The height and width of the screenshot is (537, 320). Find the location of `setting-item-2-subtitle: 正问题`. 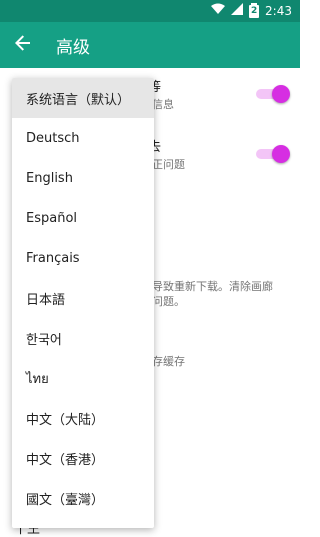

setting-item-2-subtitle: 正问题 is located at coordinates (168, 164).